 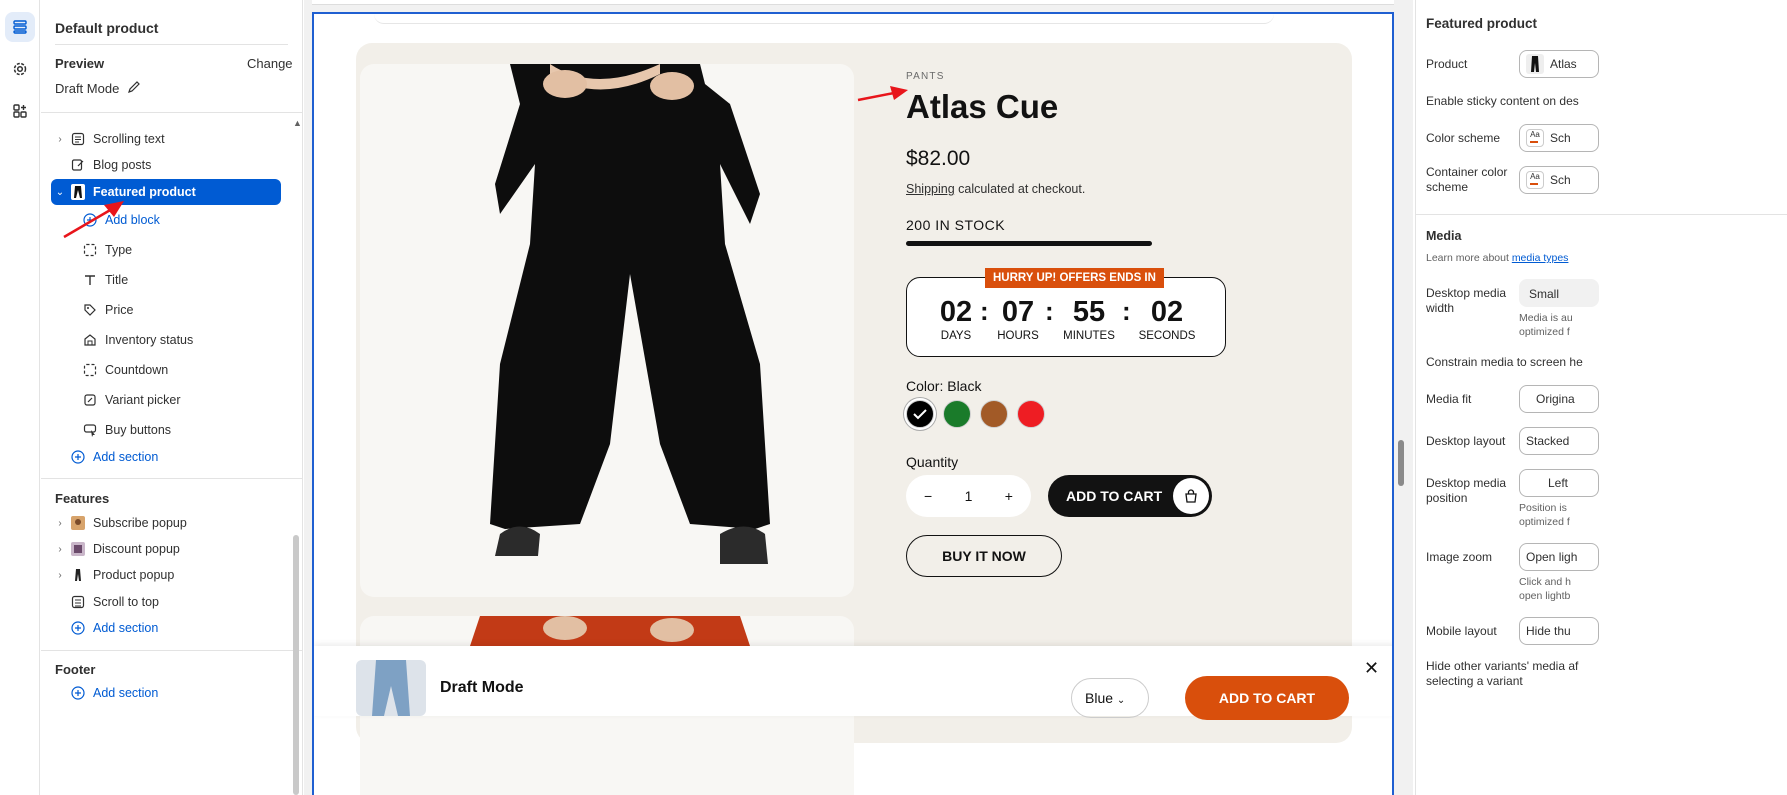 What do you see at coordinates (126, 457) in the screenshot?
I see `add-section-label: Add section` at bounding box center [126, 457].